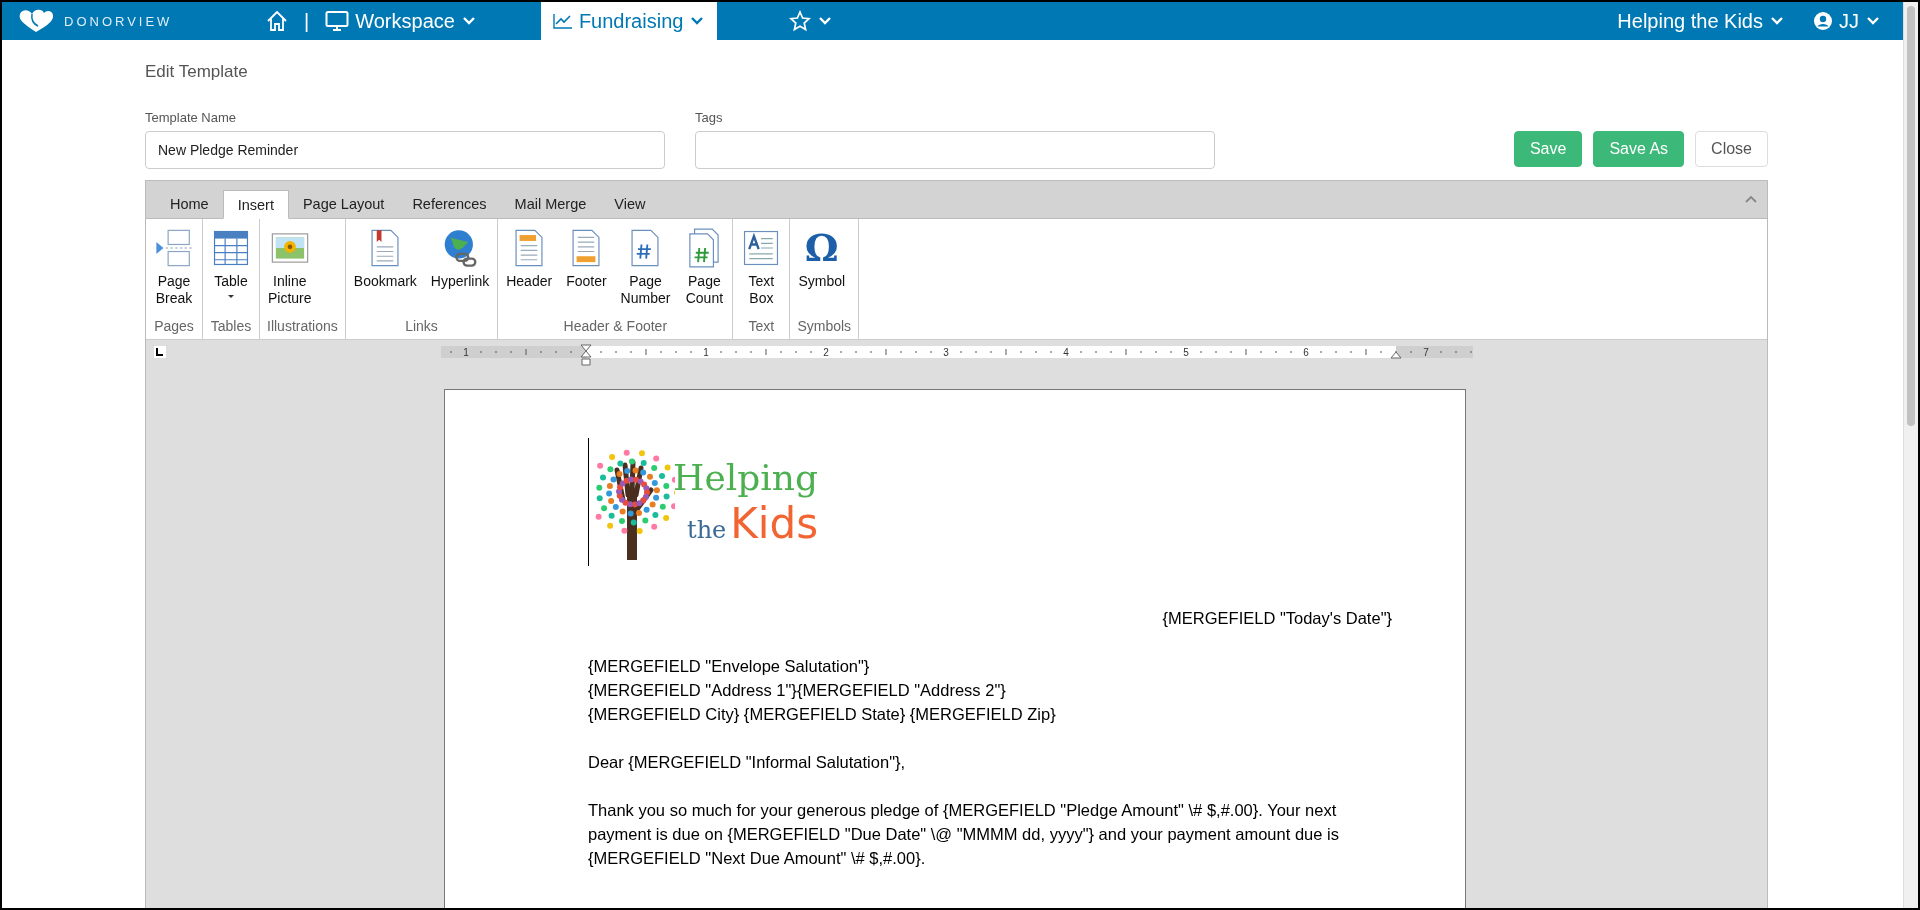 The image size is (1920, 910). Describe the element at coordinates (191, 117) in the screenshot. I see `field-label: Template Name` at that location.